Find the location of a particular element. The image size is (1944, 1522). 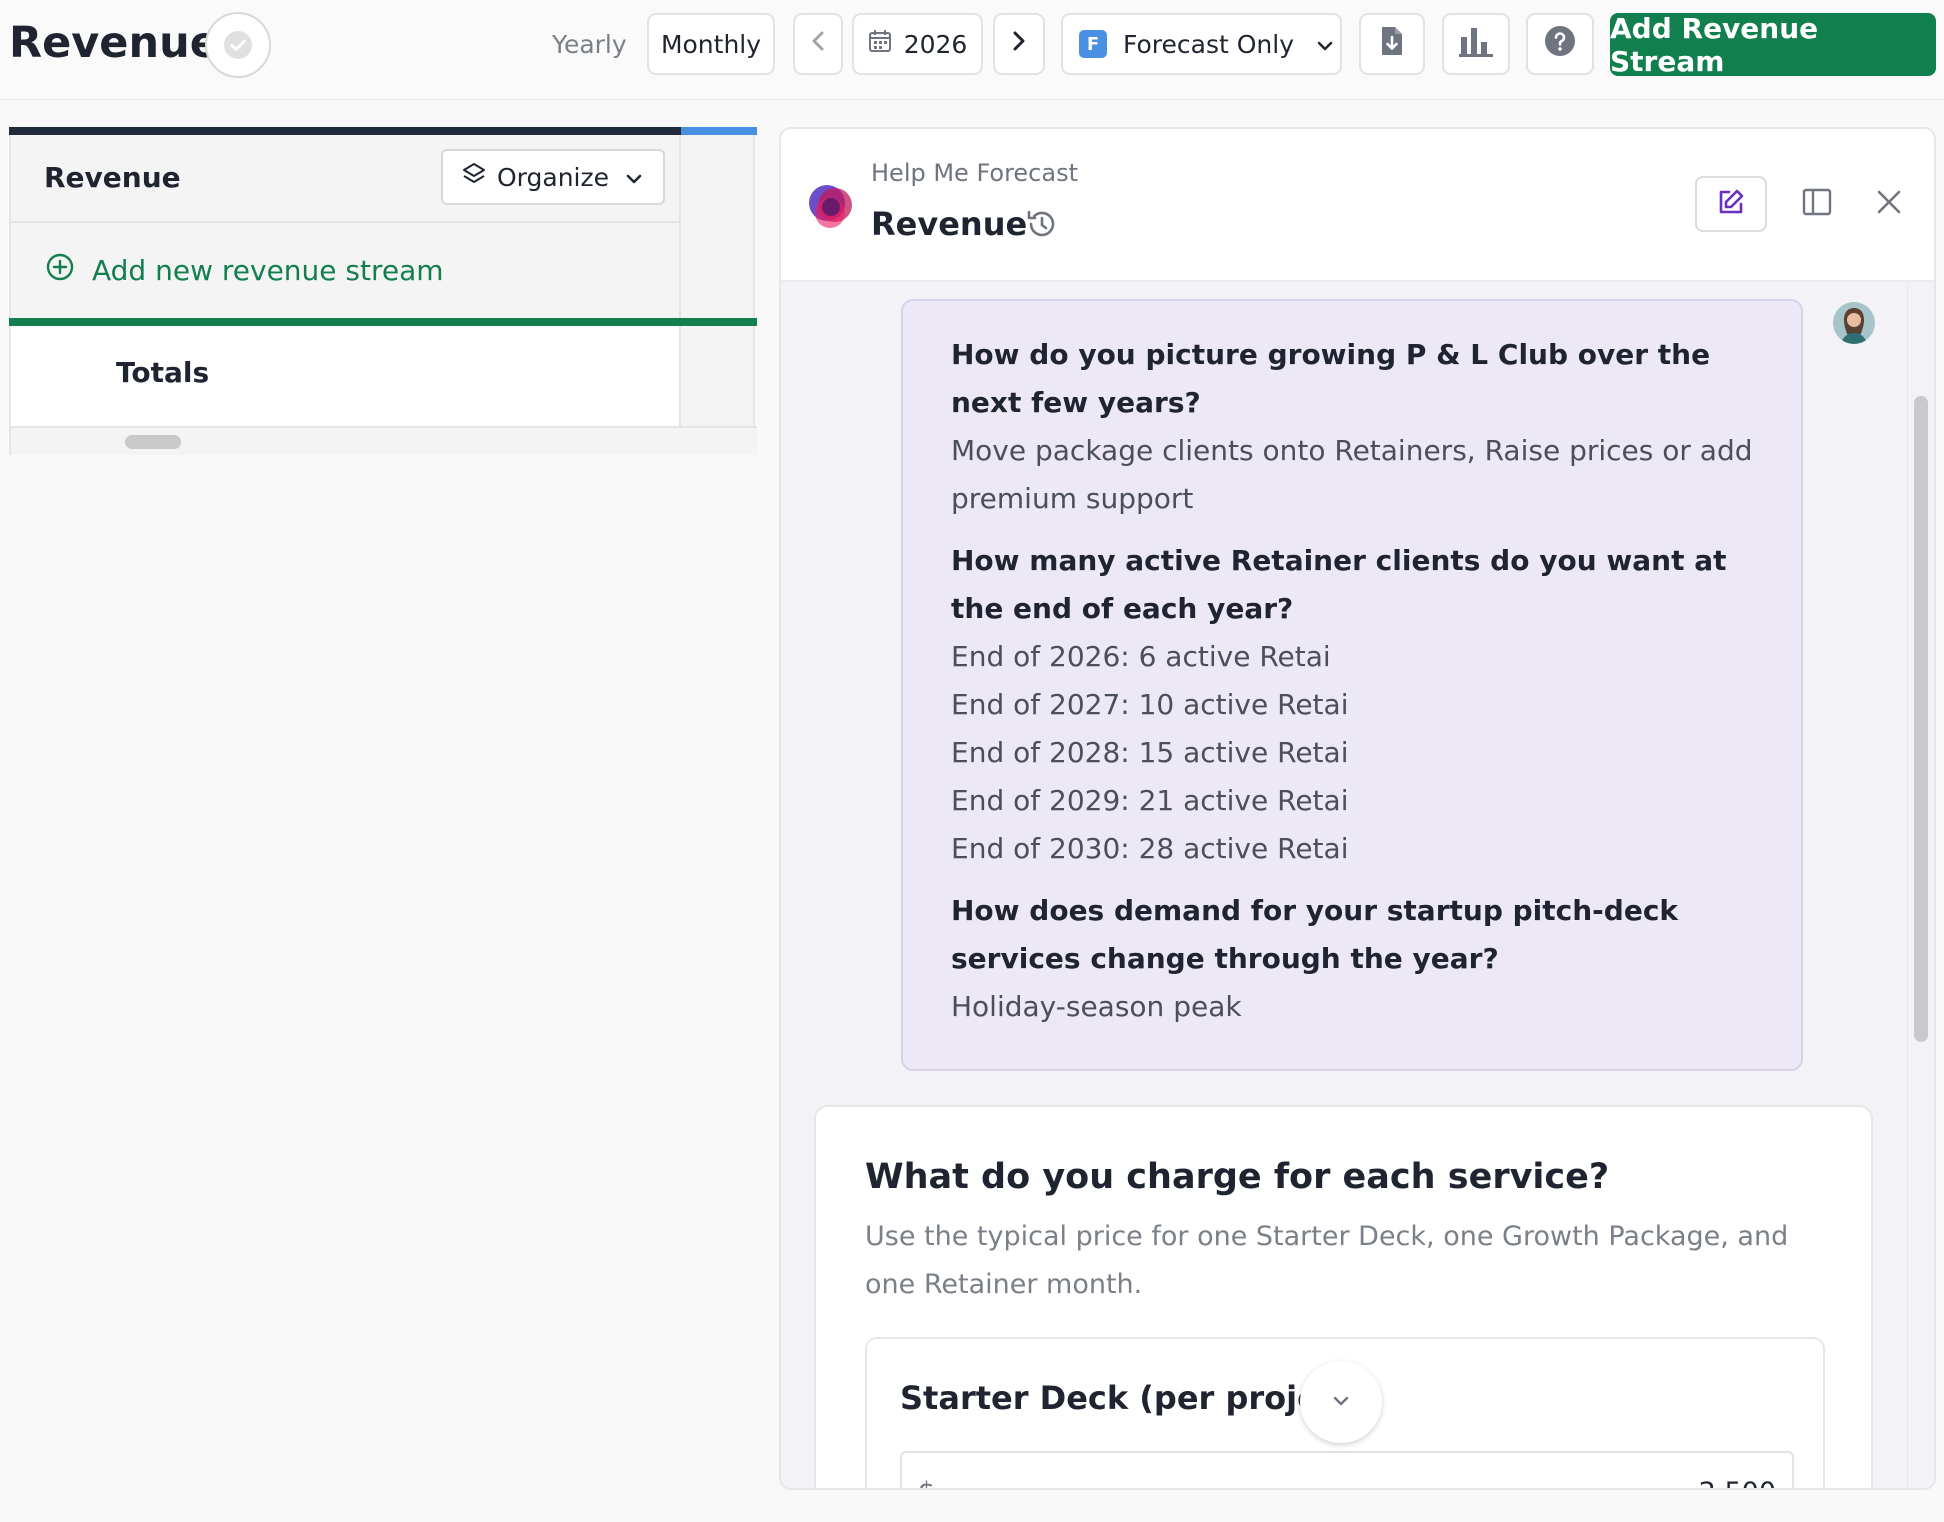

add-new-revenue-stream-link: Add new revenue stream is located at coordinates (346, 270).